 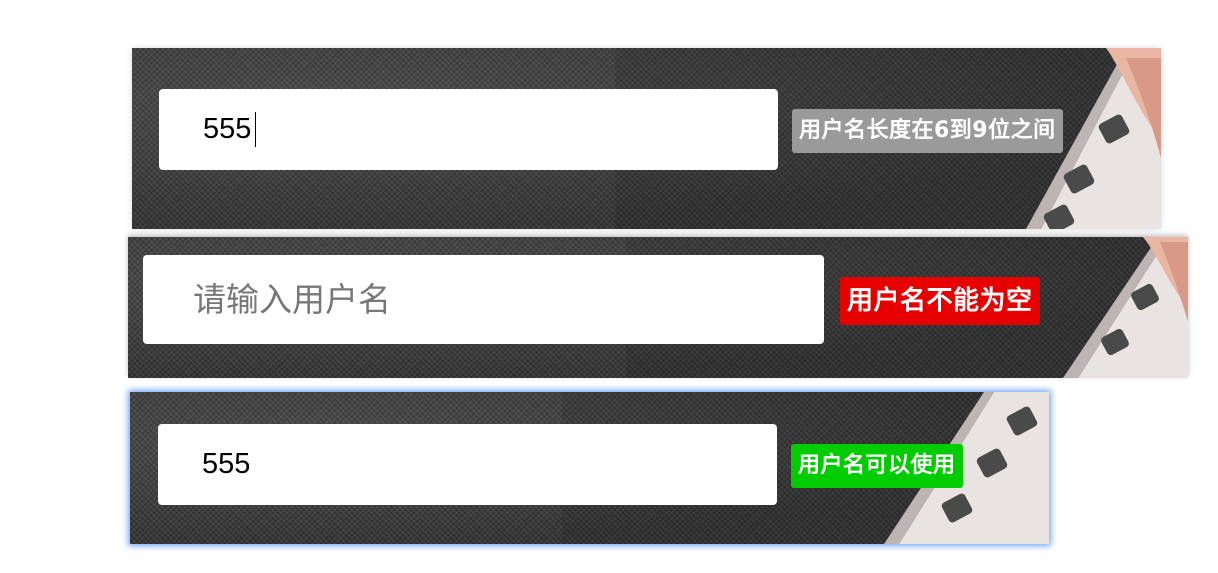 What do you see at coordinates (940, 301) in the screenshot?
I see `validation-message-empty: 用户名不能为空` at bounding box center [940, 301].